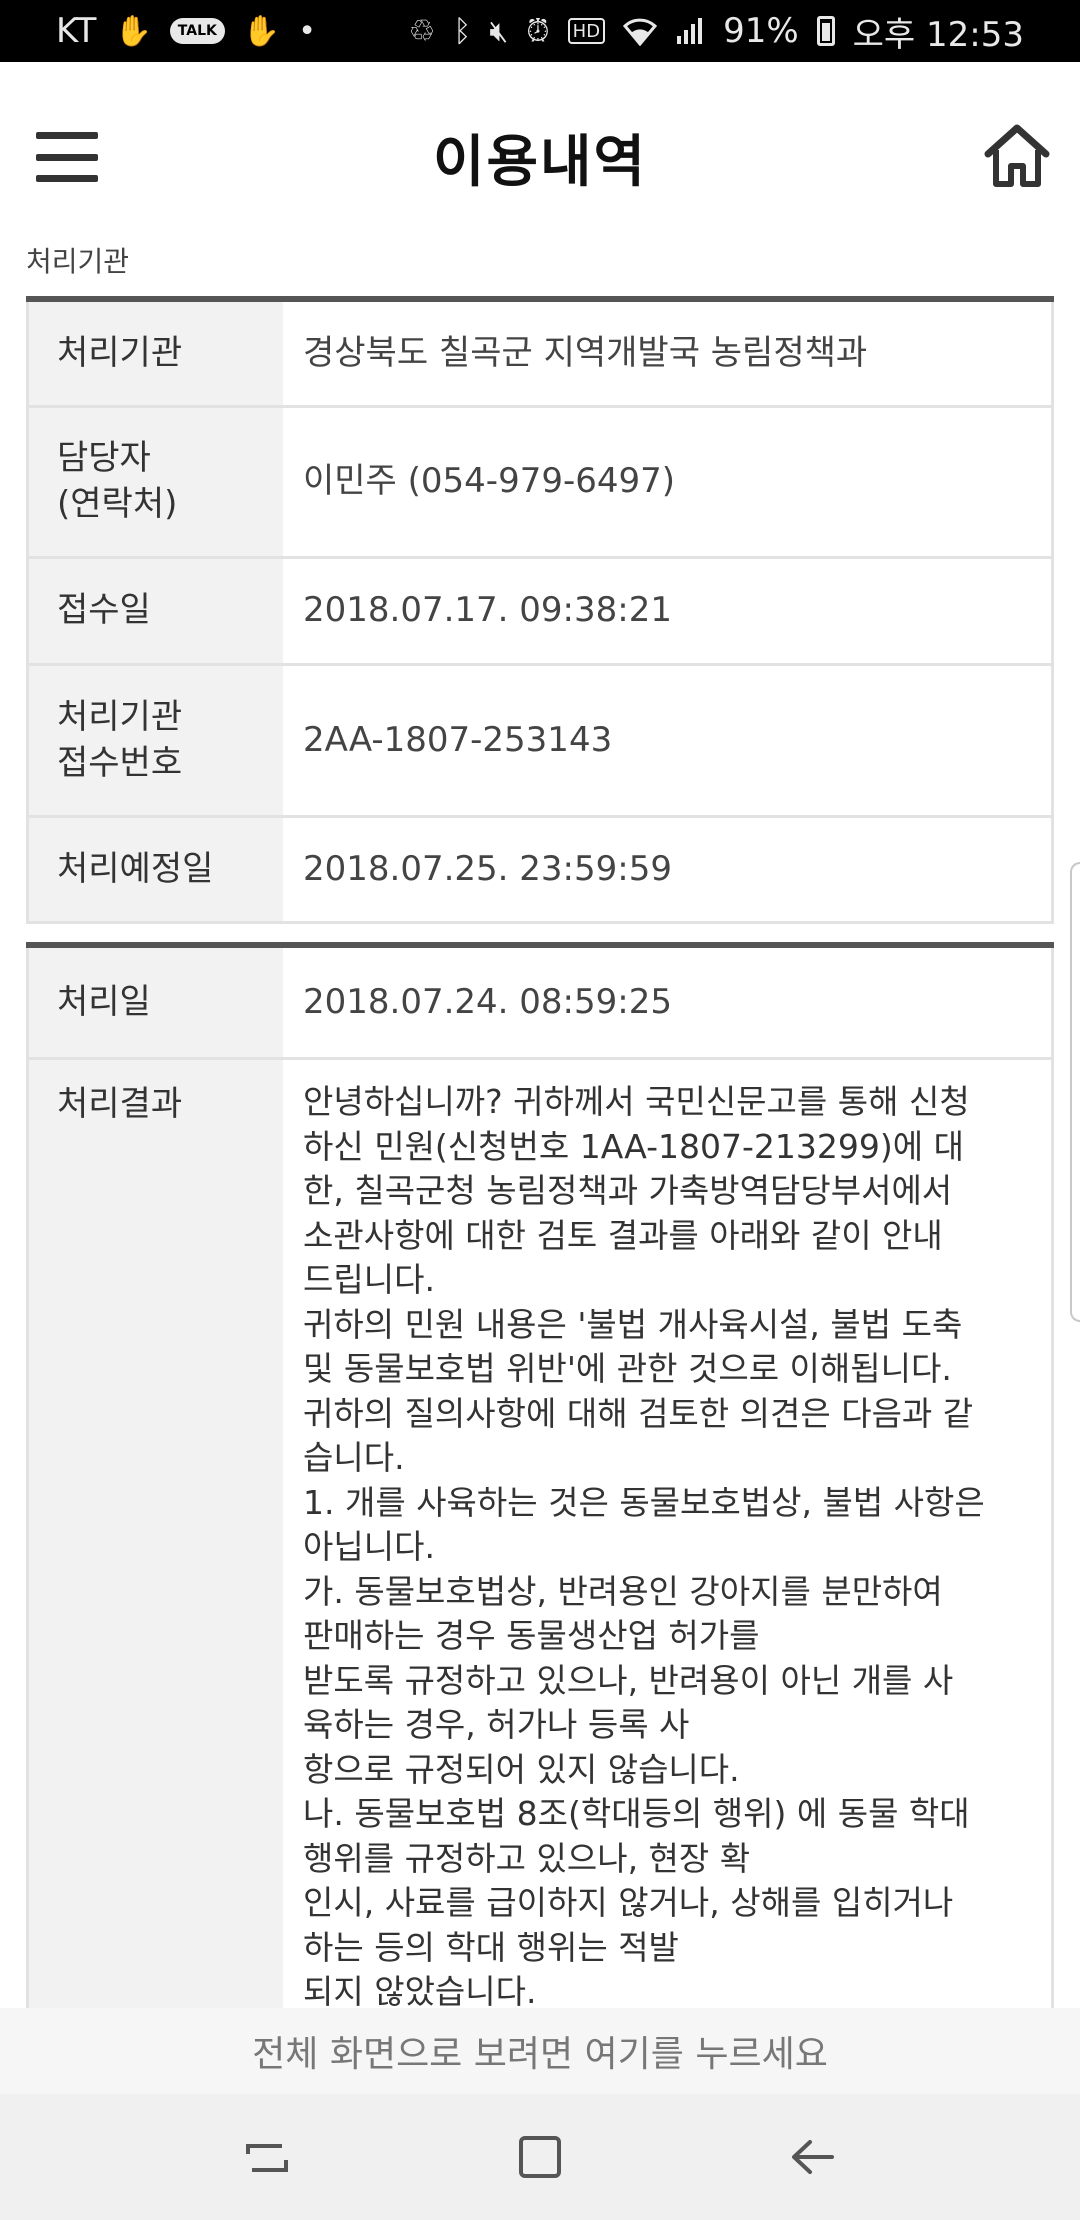  I want to click on row-label: 담당자 (연락처), so click(154, 482).